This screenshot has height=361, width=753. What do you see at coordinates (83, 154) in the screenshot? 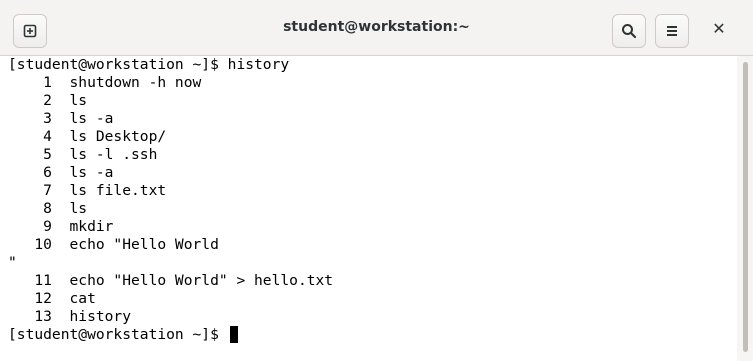
I see `terminal-line: 5 ls -l .ssh` at bounding box center [83, 154].